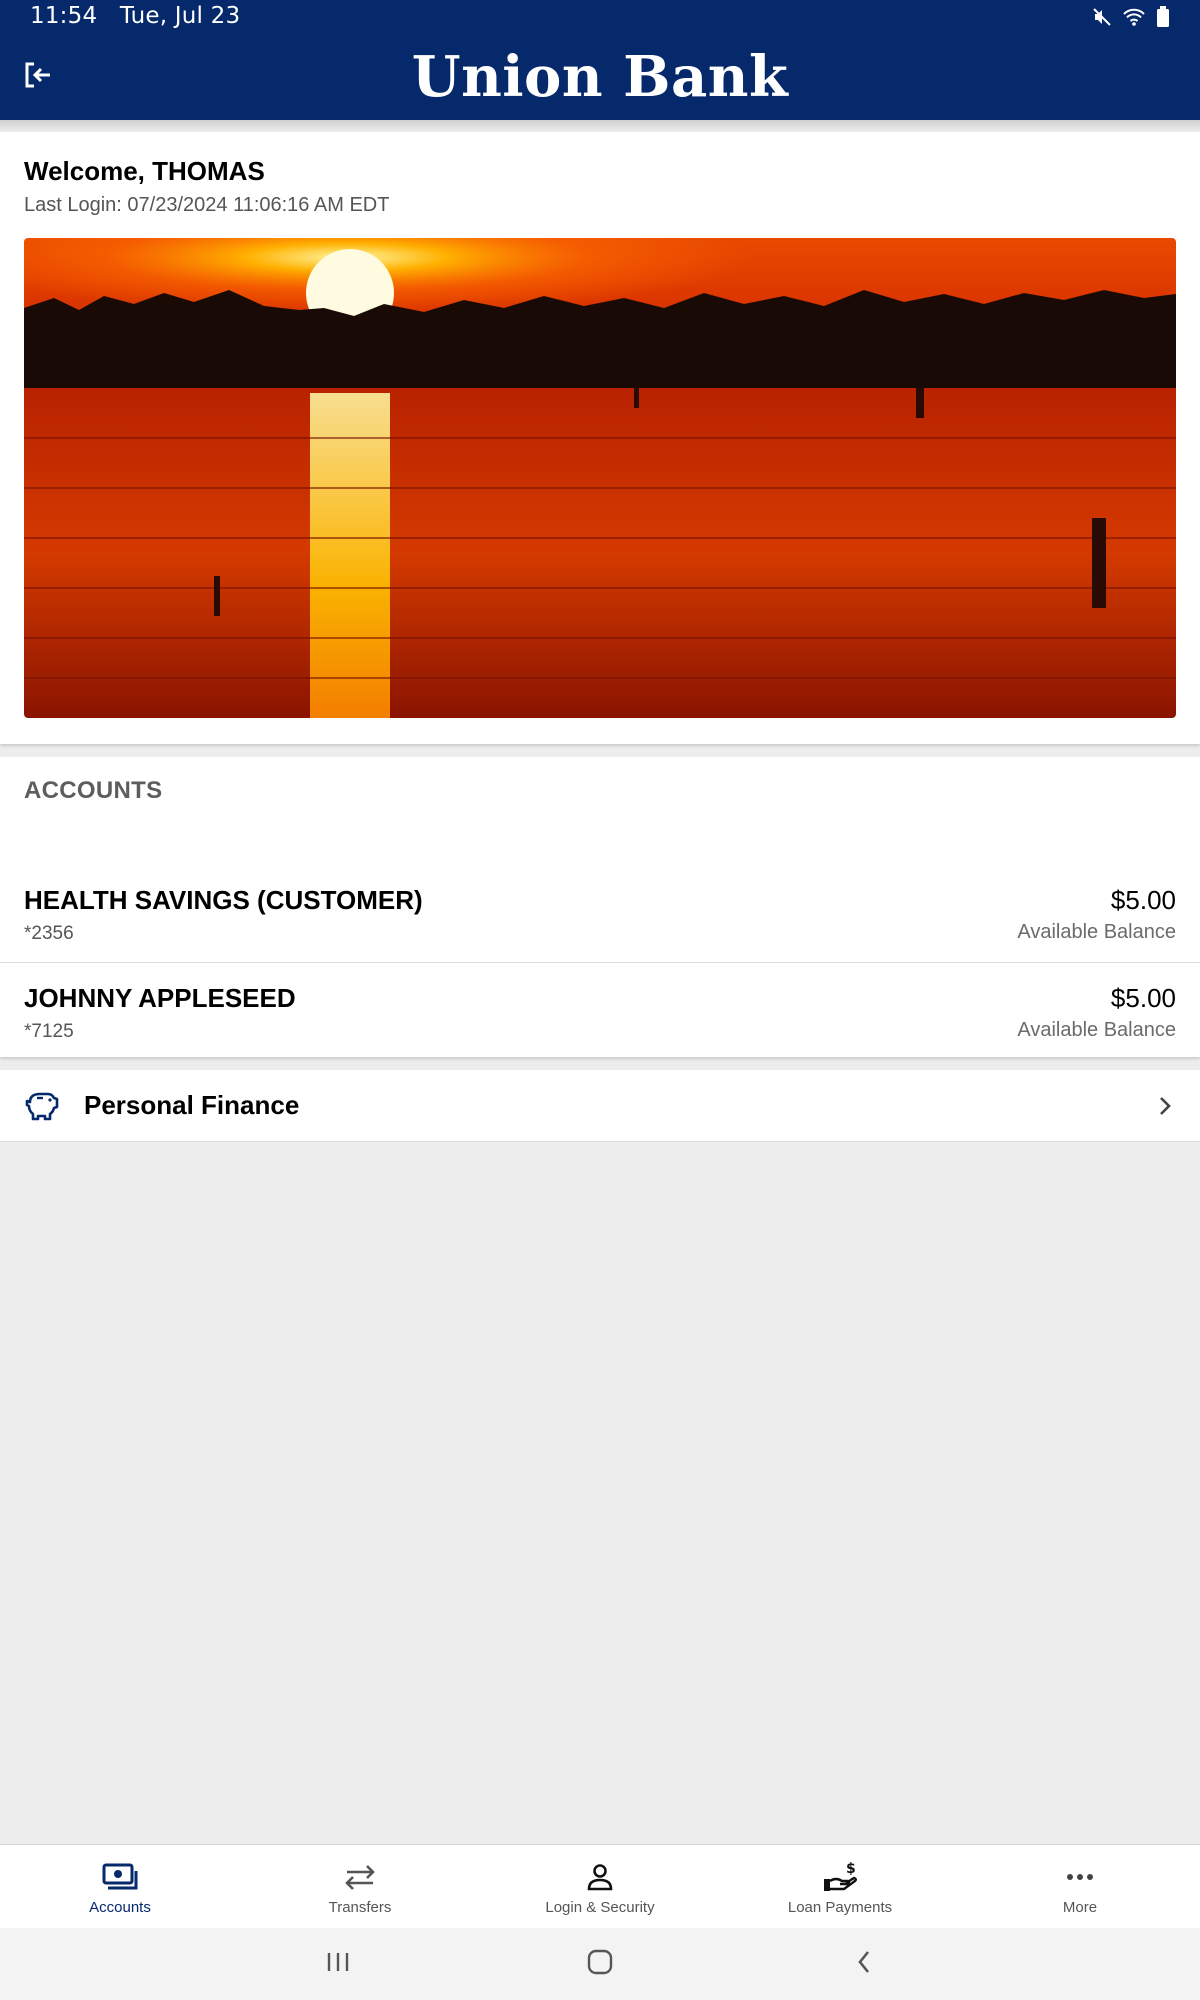 The height and width of the screenshot is (2000, 1200). I want to click on nav-item-transfers: Transfers, so click(360, 1886).